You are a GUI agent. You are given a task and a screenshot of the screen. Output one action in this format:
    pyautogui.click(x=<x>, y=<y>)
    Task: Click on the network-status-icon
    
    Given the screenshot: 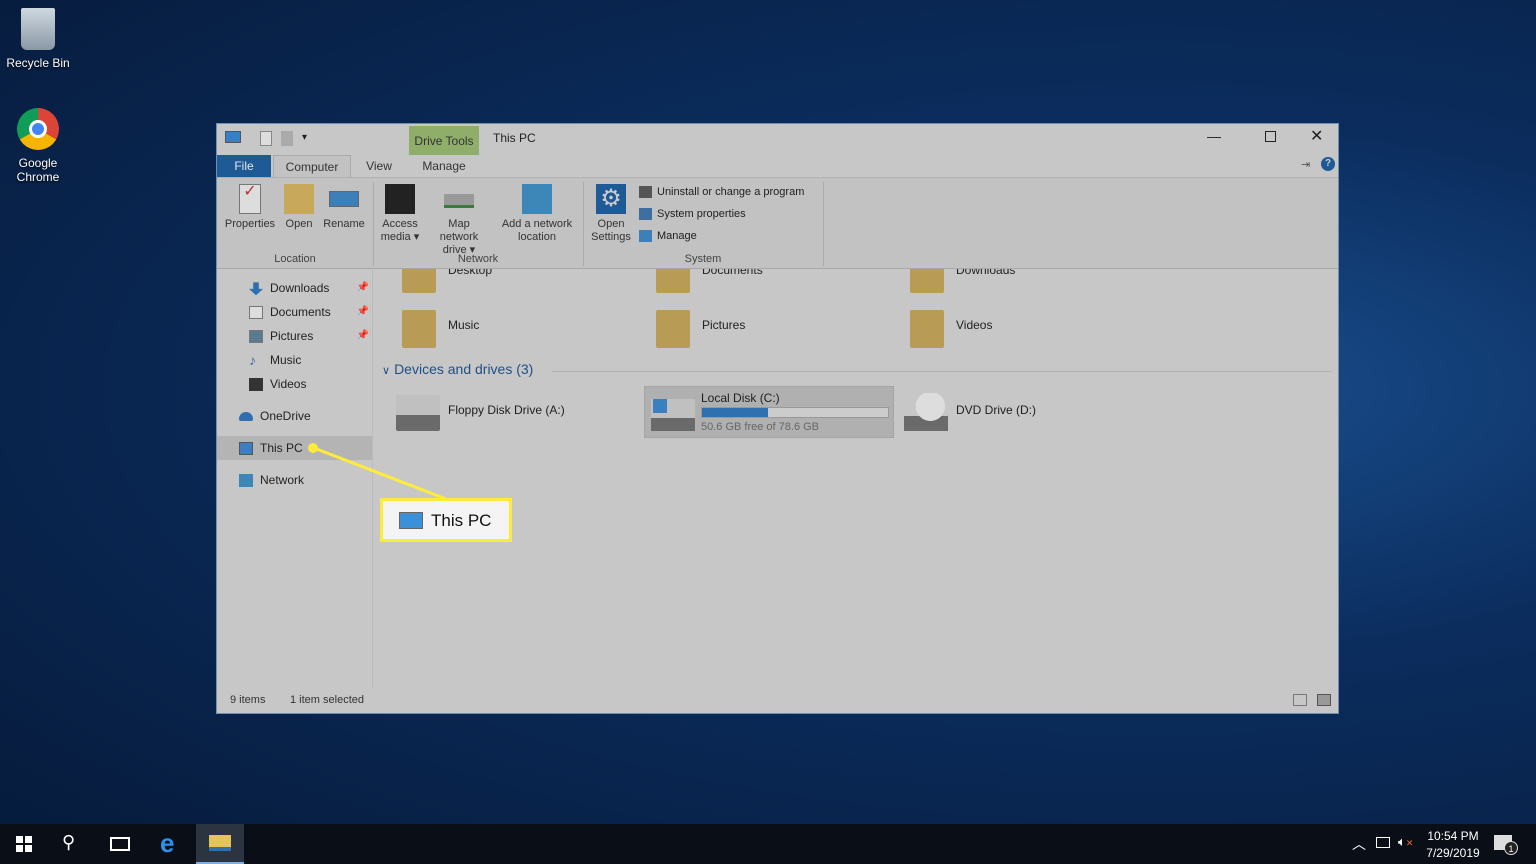 What is the action you would take?
    pyautogui.click(x=1383, y=842)
    